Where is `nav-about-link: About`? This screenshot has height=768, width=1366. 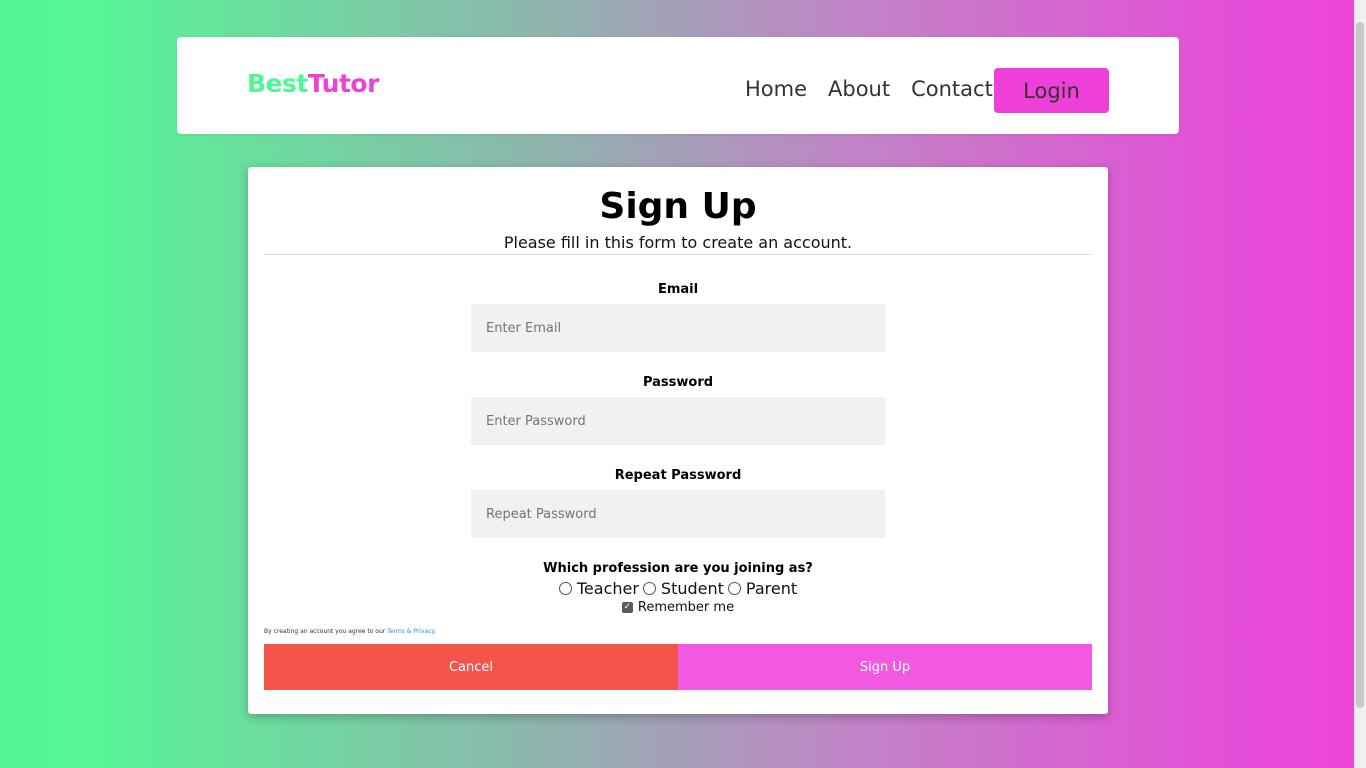 nav-about-link: About is located at coordinates (859, 89).